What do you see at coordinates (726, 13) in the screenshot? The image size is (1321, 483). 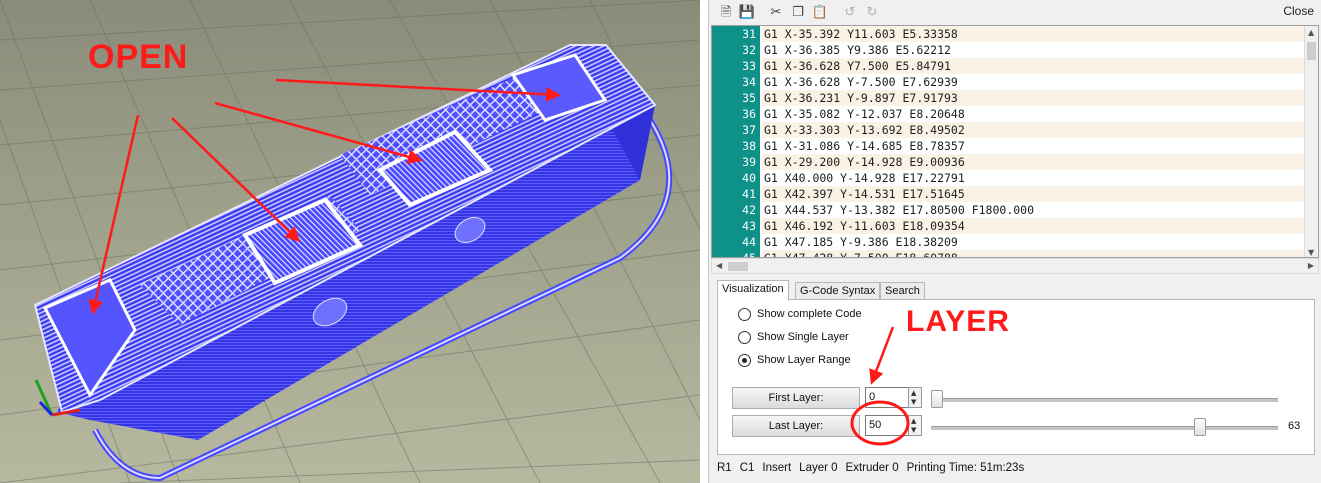 I see `new-file-icon: 🗎` at bounding box center [726, 13].